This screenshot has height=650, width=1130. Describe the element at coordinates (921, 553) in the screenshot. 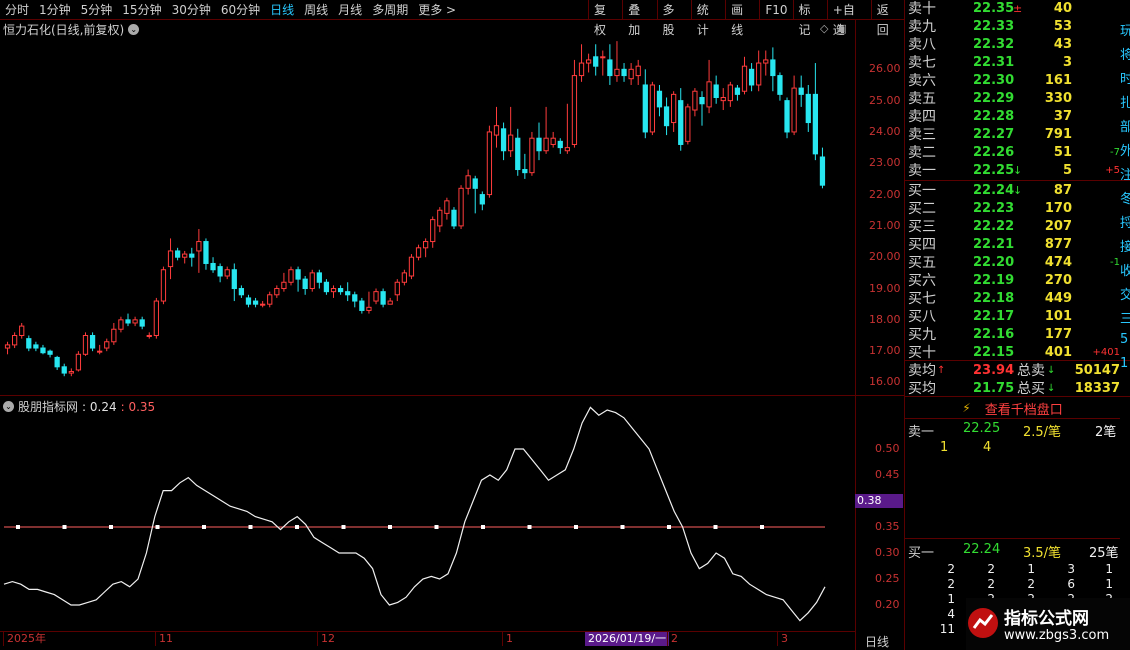

I see `tick-bid-label: 买一` at that location.